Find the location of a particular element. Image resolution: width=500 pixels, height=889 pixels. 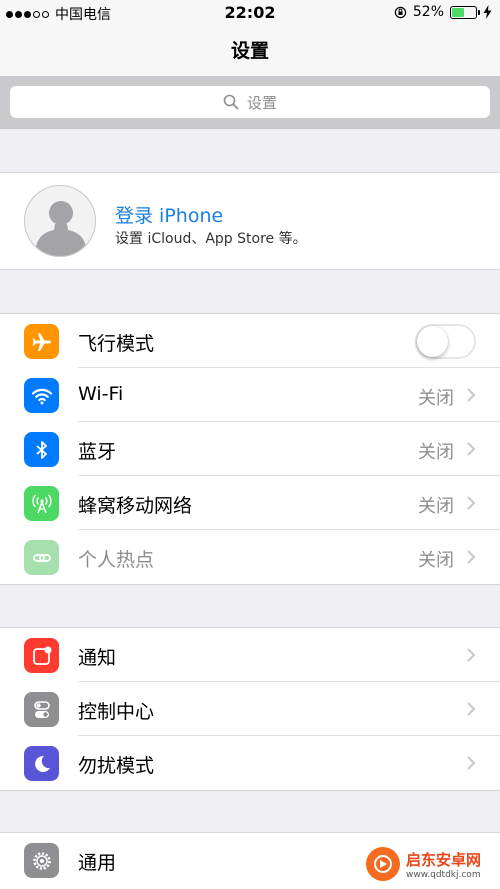

battery-icon is located at coordinates (465, 12).